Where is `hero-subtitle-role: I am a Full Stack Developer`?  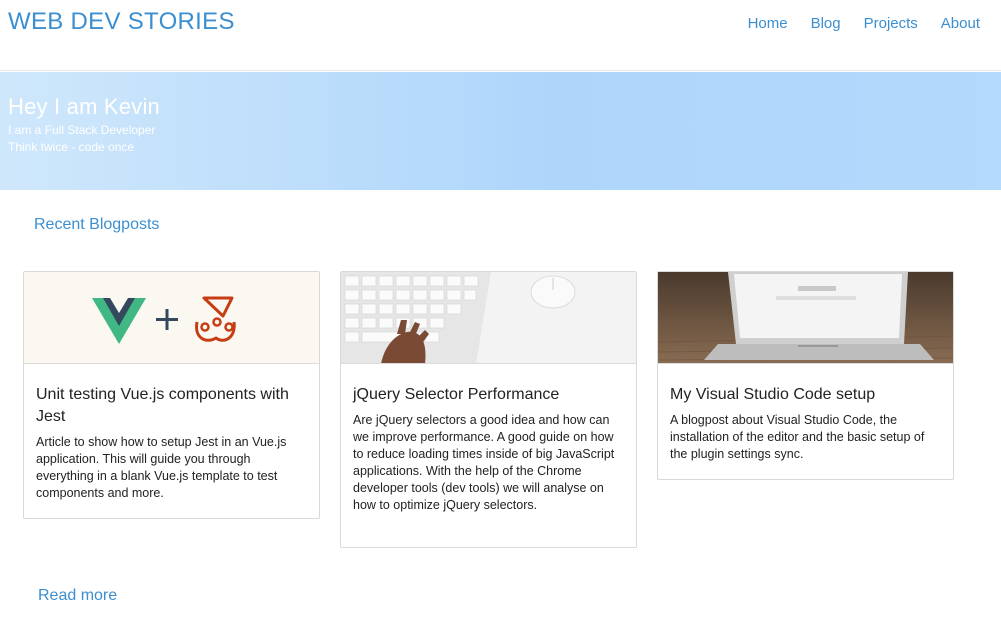 hero-subtitle-role: I am a Full Stack Developer is located at coordinates (82, 130).